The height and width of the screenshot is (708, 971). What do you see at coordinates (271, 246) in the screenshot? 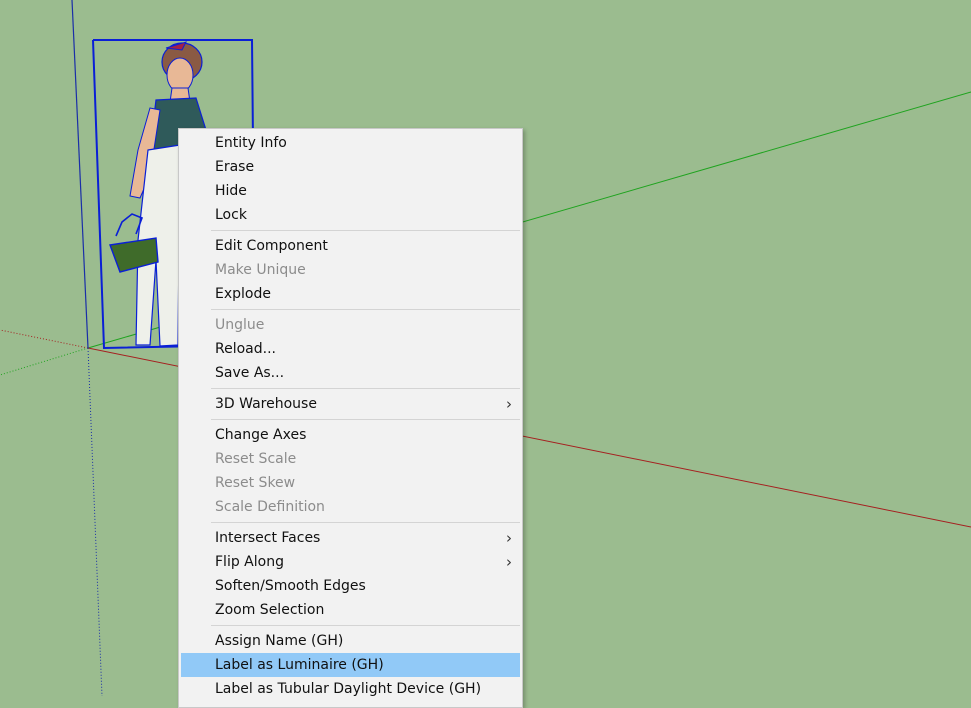
I see `menu-item-label: Edit Component` at bounding box center [271, 246].